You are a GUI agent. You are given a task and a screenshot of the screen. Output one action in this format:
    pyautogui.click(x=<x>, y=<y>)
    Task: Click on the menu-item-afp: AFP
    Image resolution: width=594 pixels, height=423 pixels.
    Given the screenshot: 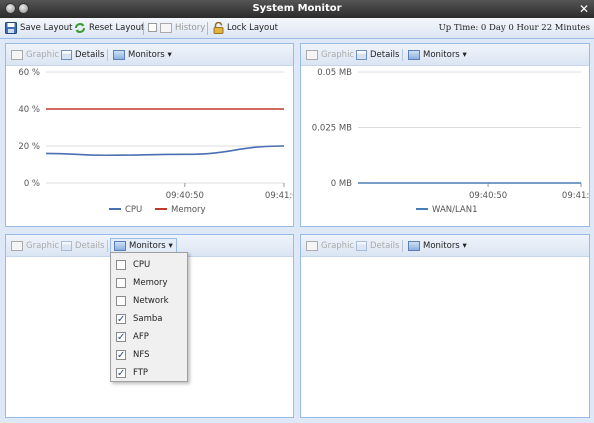 What is the action you would take?
    pyautogui.click(x=149, y=337)
    